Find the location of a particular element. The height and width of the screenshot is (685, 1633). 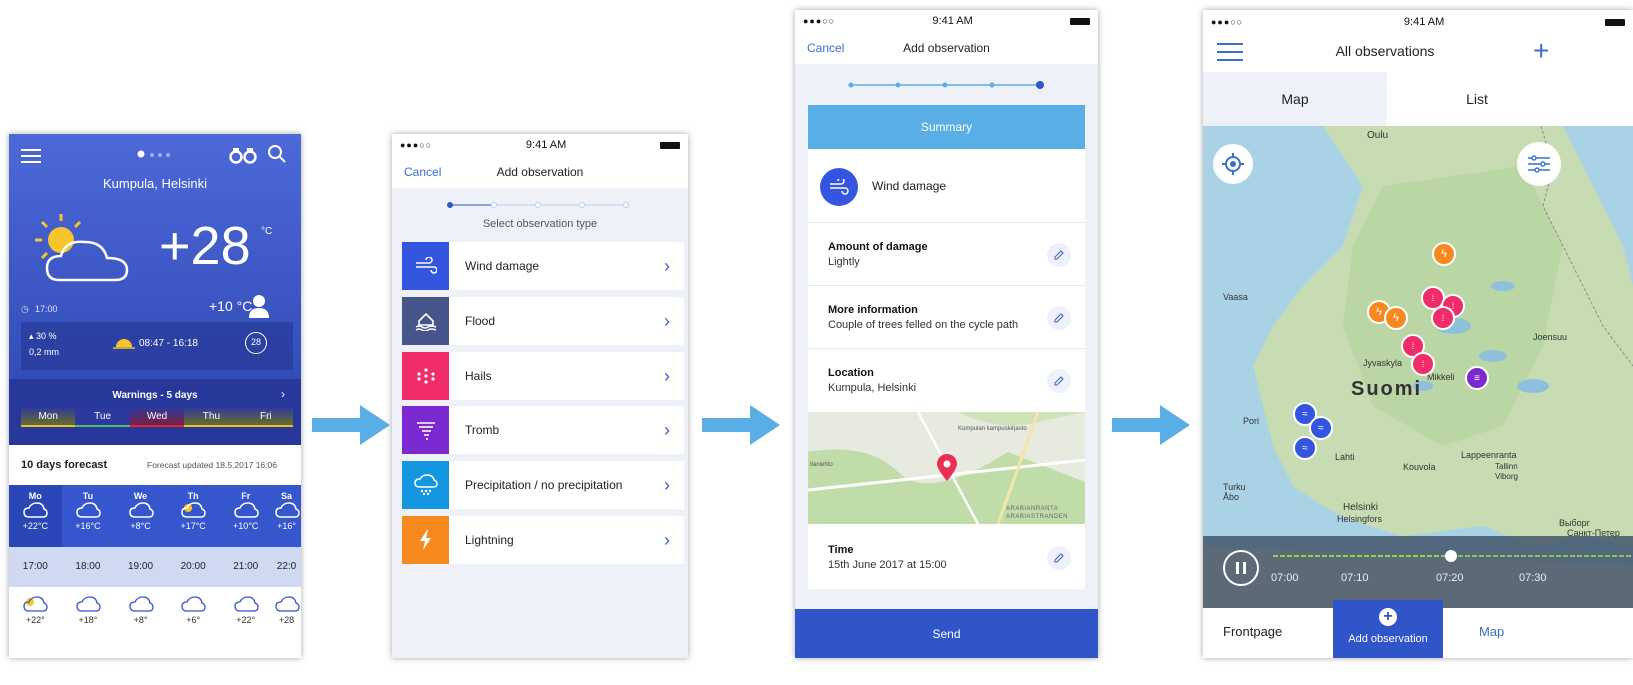

timeline-player is located at coordinates (1418, 572).